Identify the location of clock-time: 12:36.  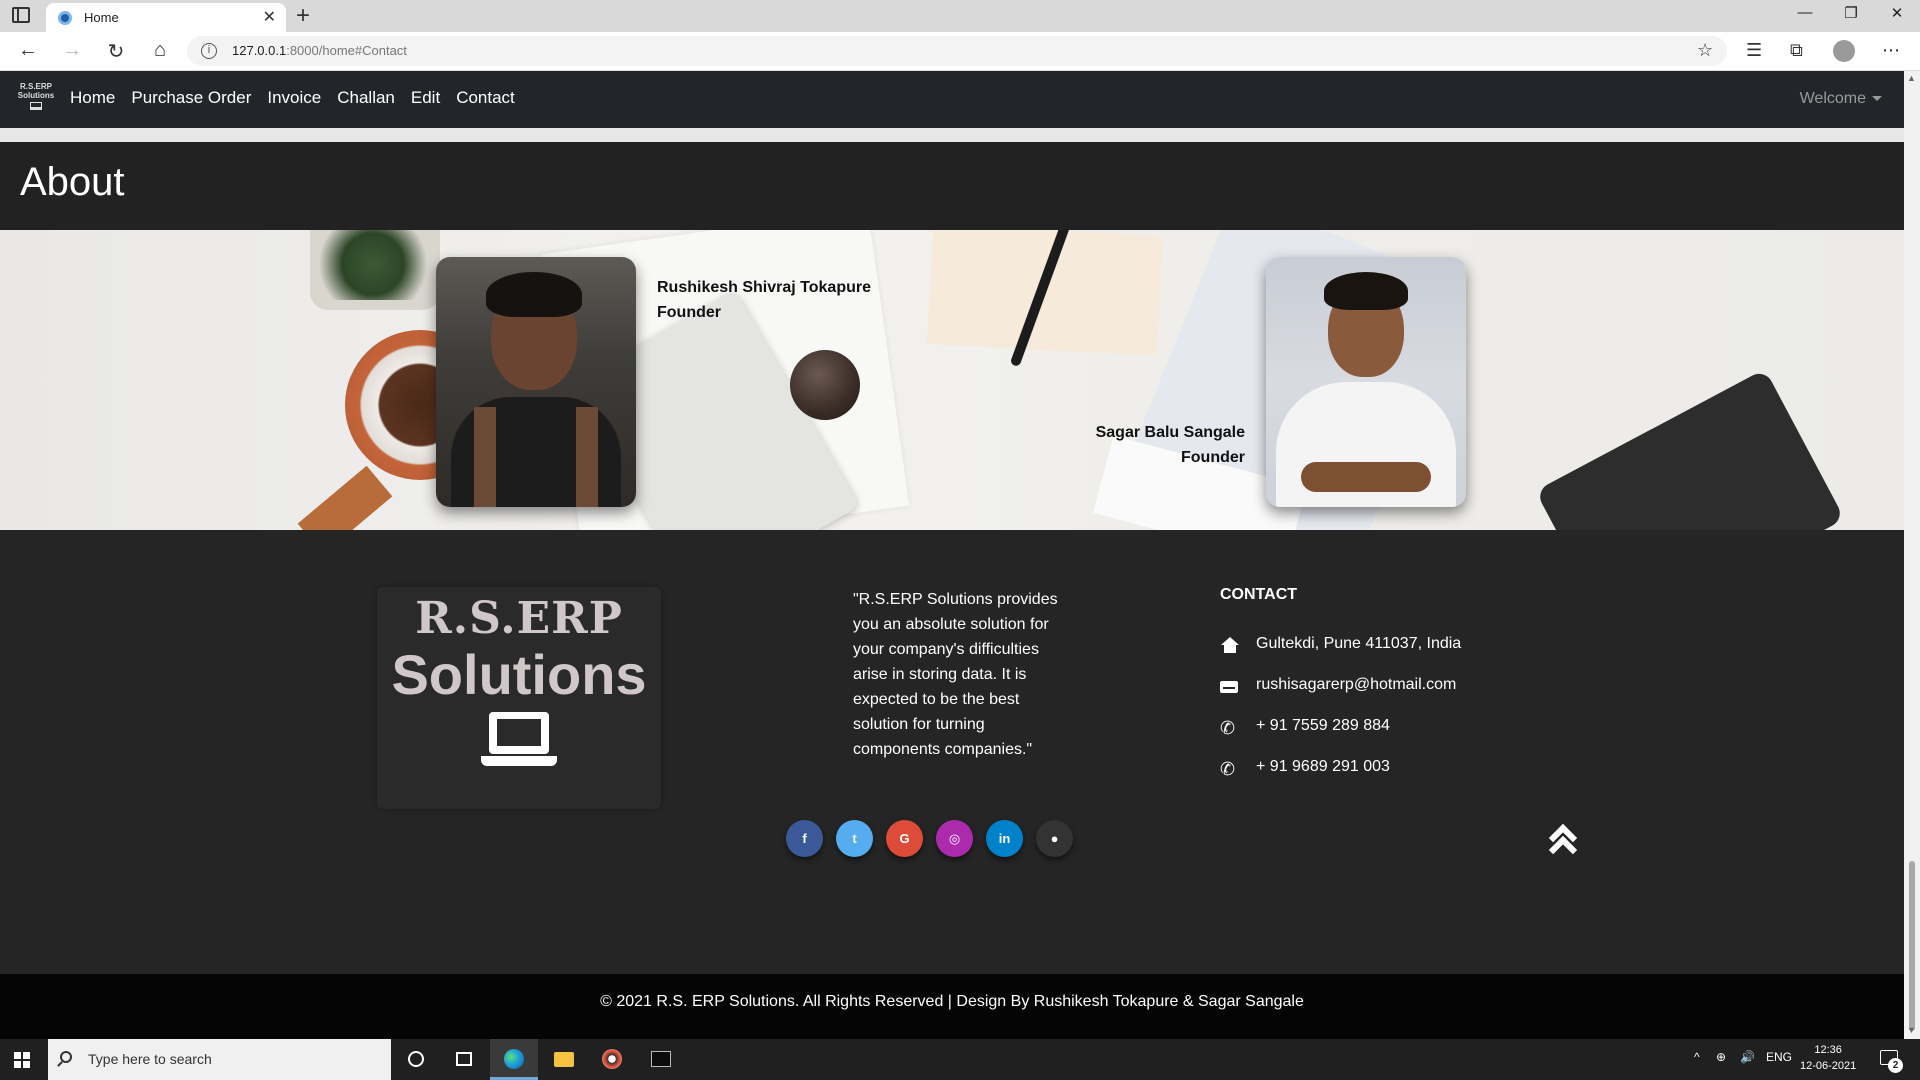
(1828, 1050).